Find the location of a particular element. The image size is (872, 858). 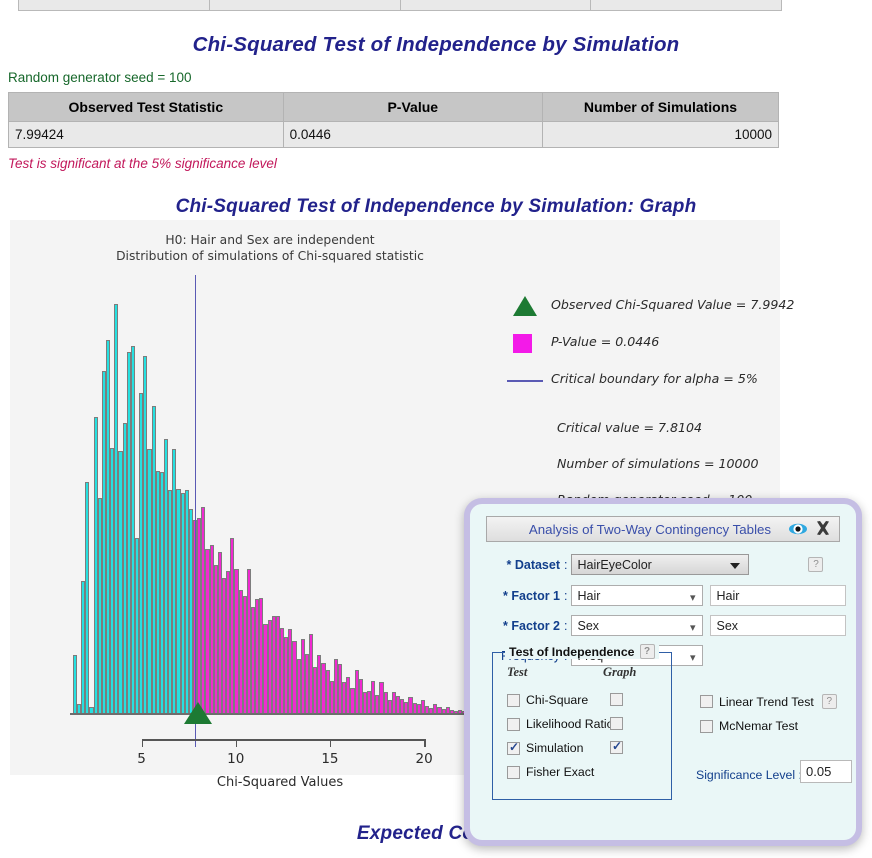

checkbox-simulation-graph is located at coordinates (616, 746).